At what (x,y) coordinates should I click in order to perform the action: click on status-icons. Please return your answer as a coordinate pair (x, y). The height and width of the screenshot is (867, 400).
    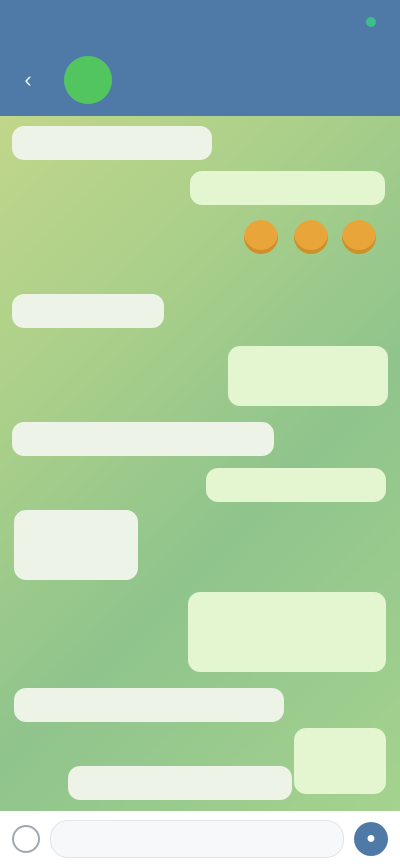
    Looking at the image, I should click on (375, 22).